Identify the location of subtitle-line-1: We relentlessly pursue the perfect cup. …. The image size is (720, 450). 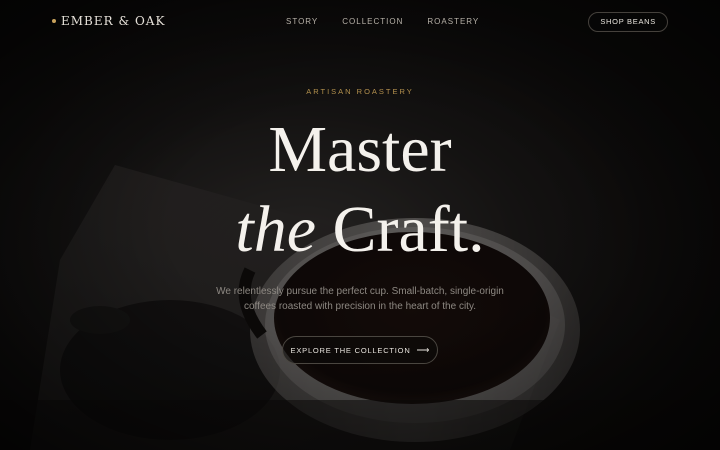
(360, 291).